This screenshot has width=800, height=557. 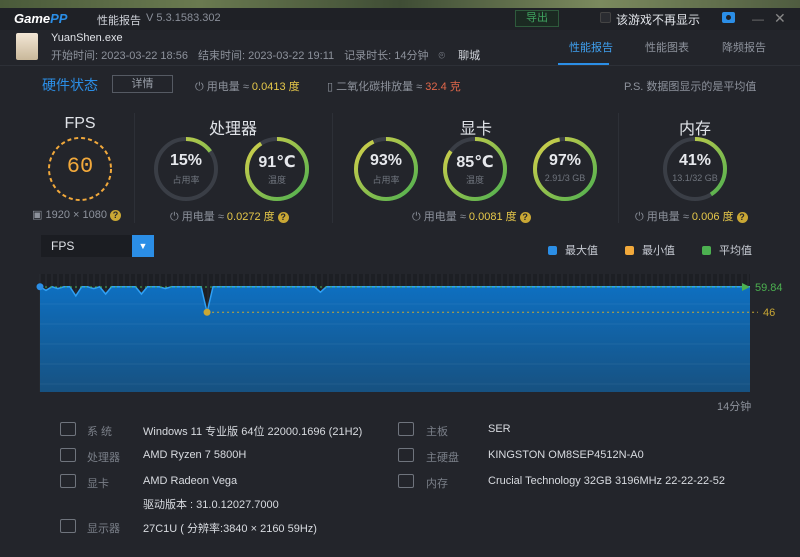 What do you see at coordinates (728, 17) in the screenshot?
I see `camera-icon` at bounding box center [728, 17].